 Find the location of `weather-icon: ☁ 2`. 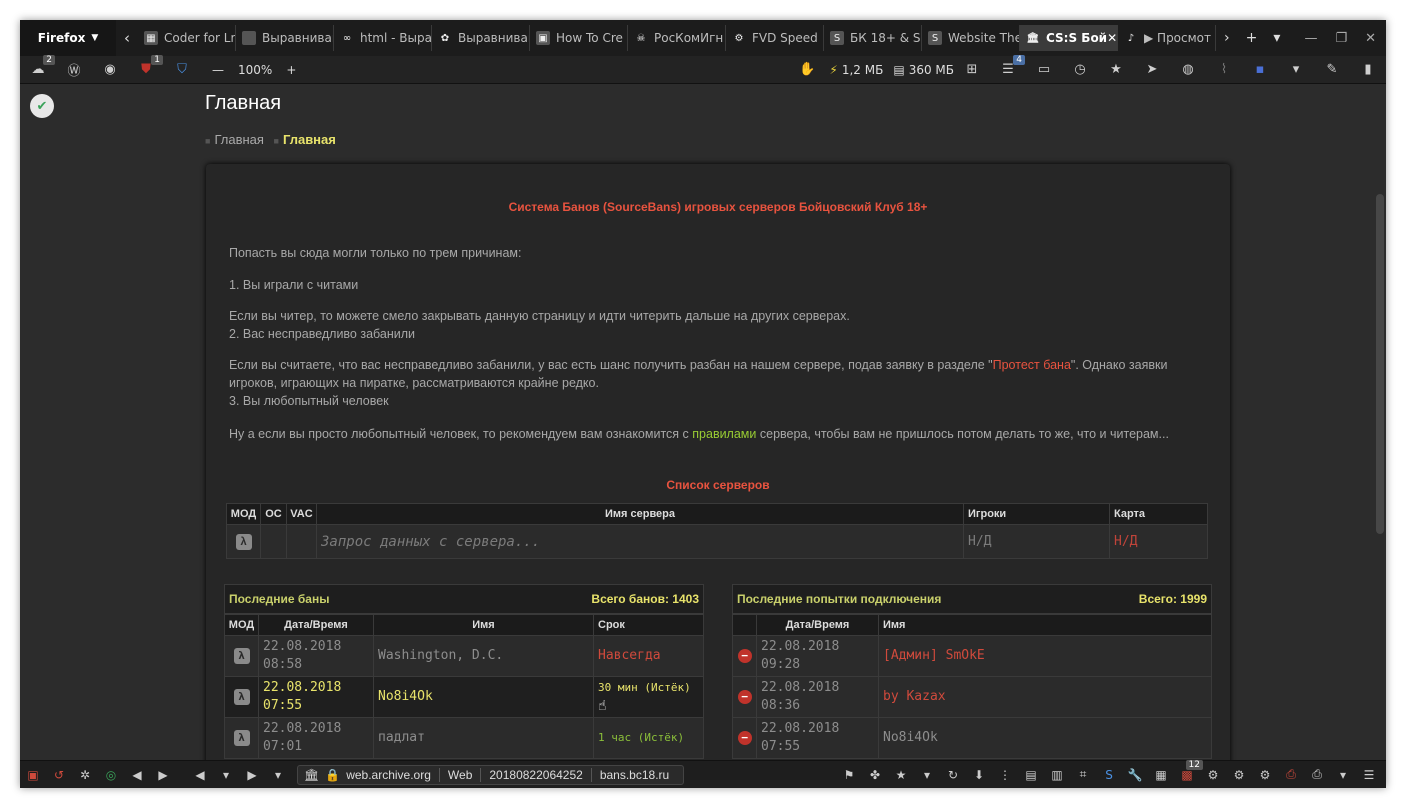

weather-icon: ☁ 2 is located at coordinates (41, 66).